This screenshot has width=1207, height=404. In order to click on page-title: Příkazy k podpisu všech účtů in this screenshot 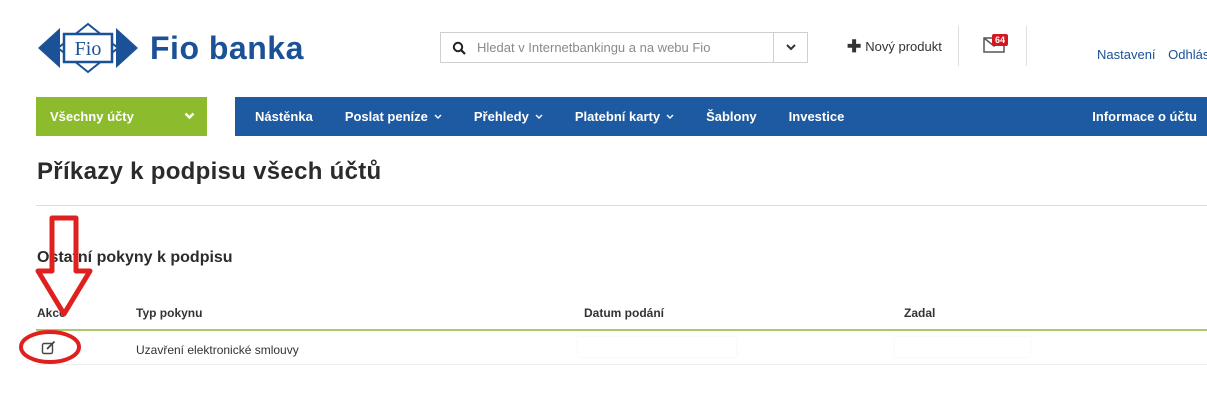, I will do `click(209, 171)`.